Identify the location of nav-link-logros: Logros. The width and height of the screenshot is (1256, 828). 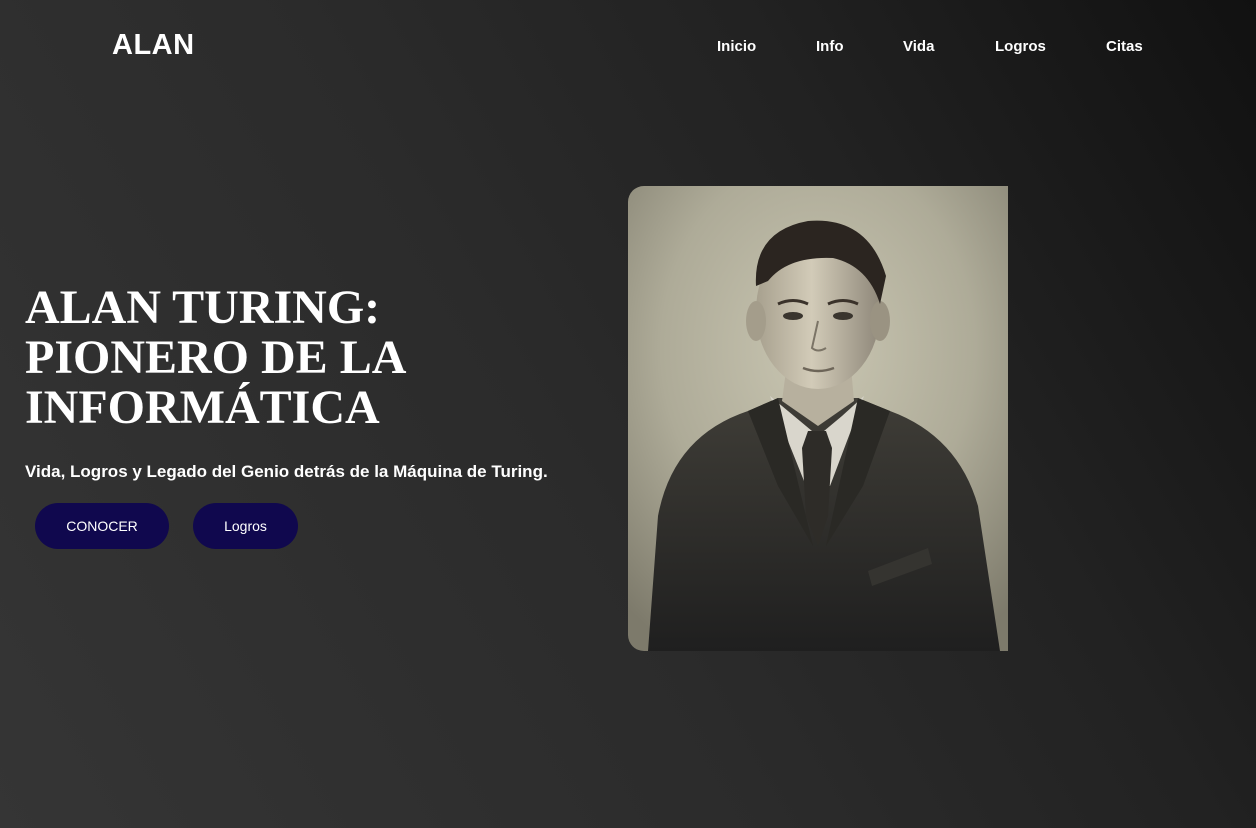
(1020, 46).